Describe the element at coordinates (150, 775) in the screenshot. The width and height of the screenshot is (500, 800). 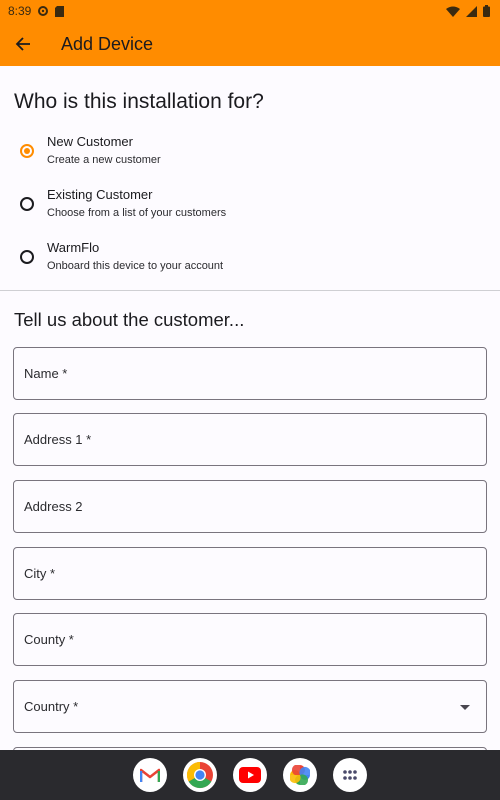
I see `gmail-icon` at that location.